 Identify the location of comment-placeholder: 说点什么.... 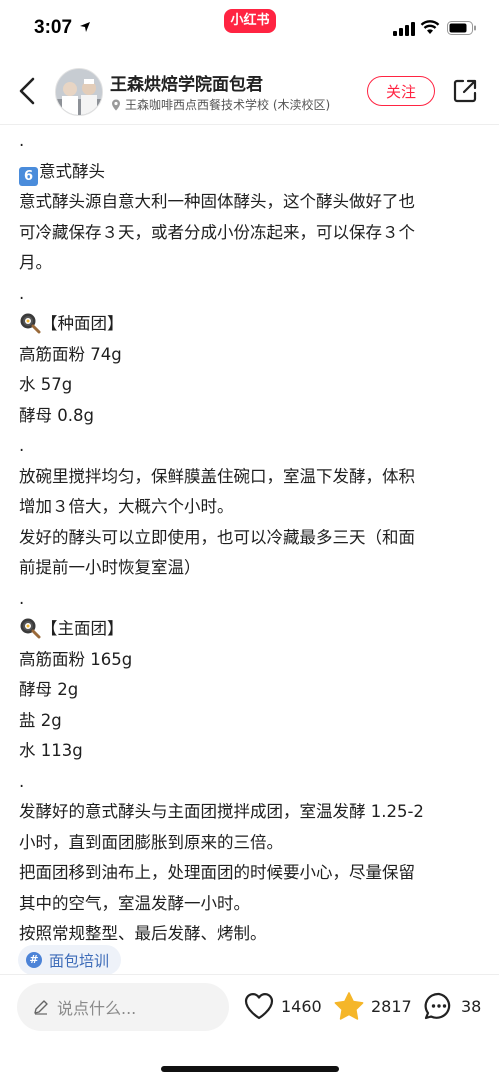
(97, 1008).